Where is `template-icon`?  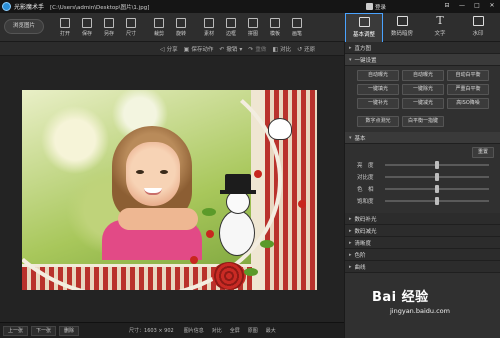
template-icon is located at coordinates (275, 23).